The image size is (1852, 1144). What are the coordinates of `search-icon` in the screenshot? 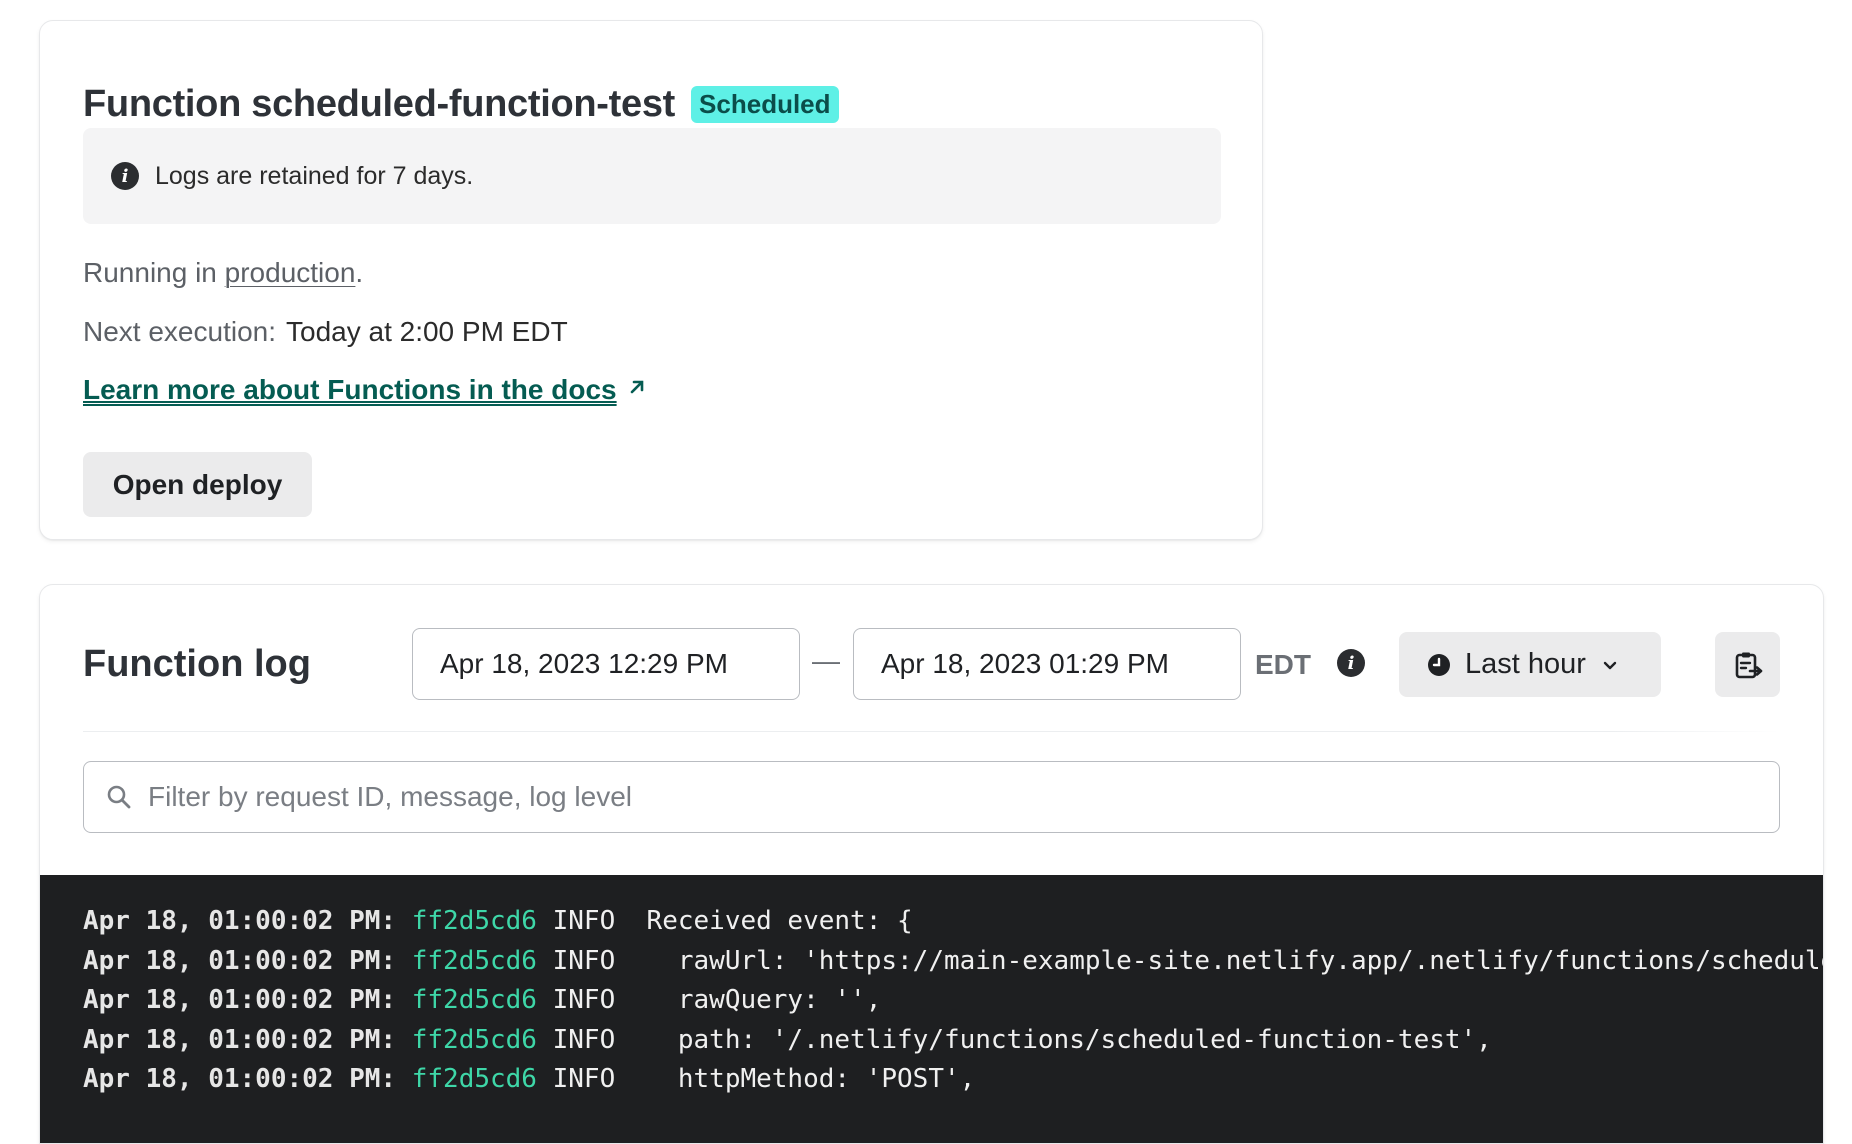 It's located at (119, 797).